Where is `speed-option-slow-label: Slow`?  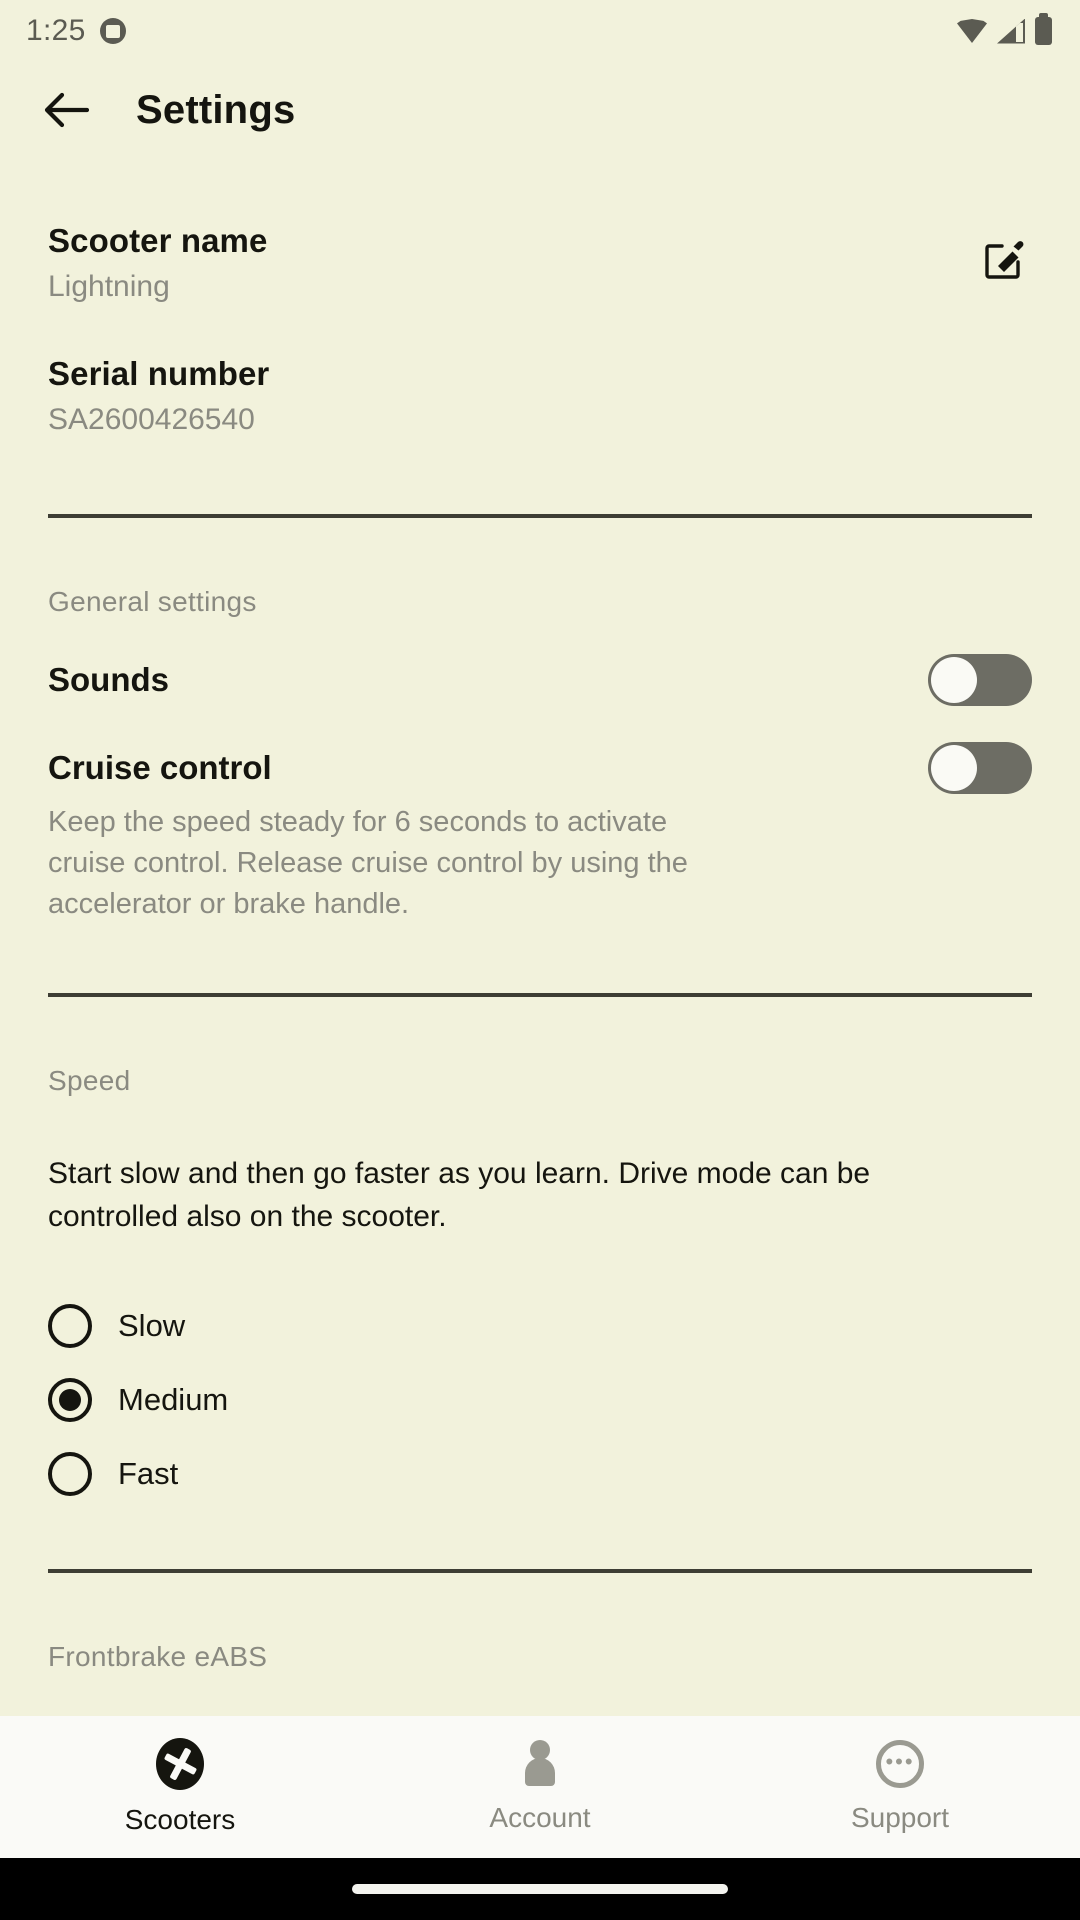
speed-option-slow-label: Slow is located at coordinates (152, 1325).